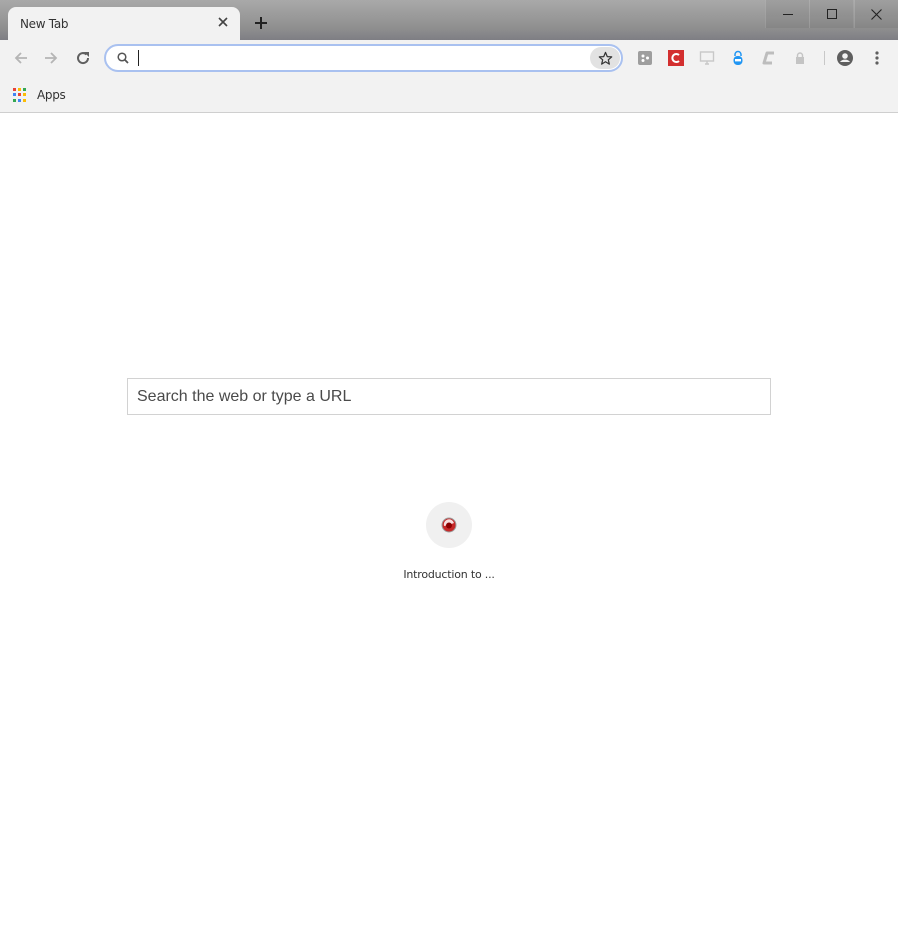 This screenshot has height=940, width=898. I want to click on new-tab-button, so click(261, 23).